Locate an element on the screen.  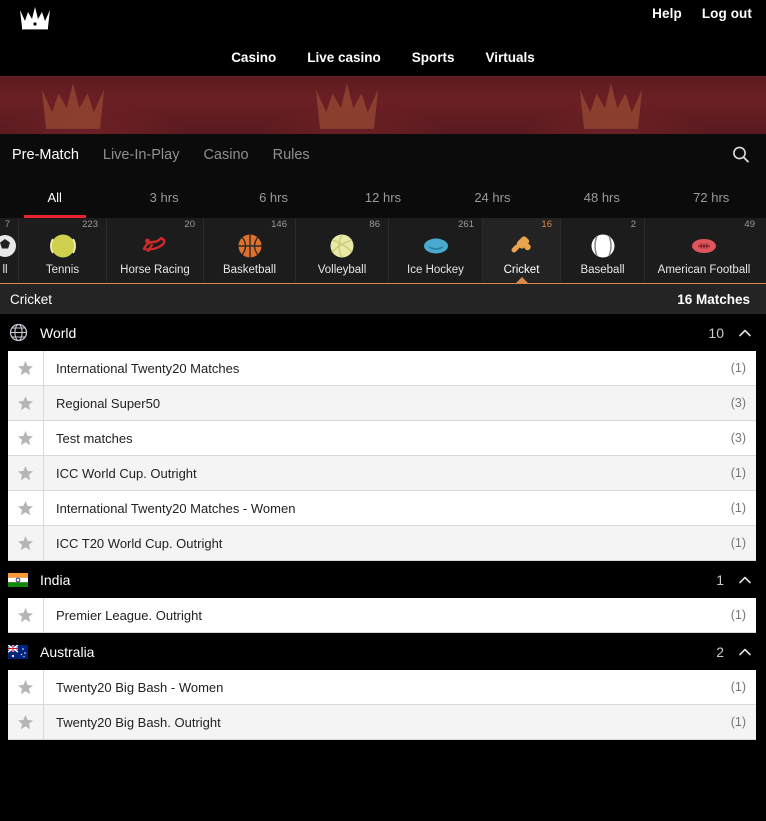
sport-item-basketball: 146 Basketball is located at coordinates (250, 250).